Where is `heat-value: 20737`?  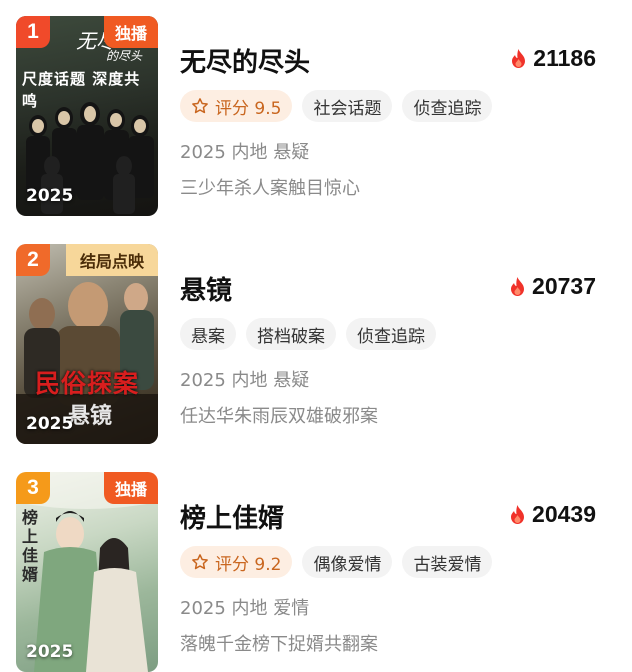
heat-value: 20737 is located at coordinates (564, 286).